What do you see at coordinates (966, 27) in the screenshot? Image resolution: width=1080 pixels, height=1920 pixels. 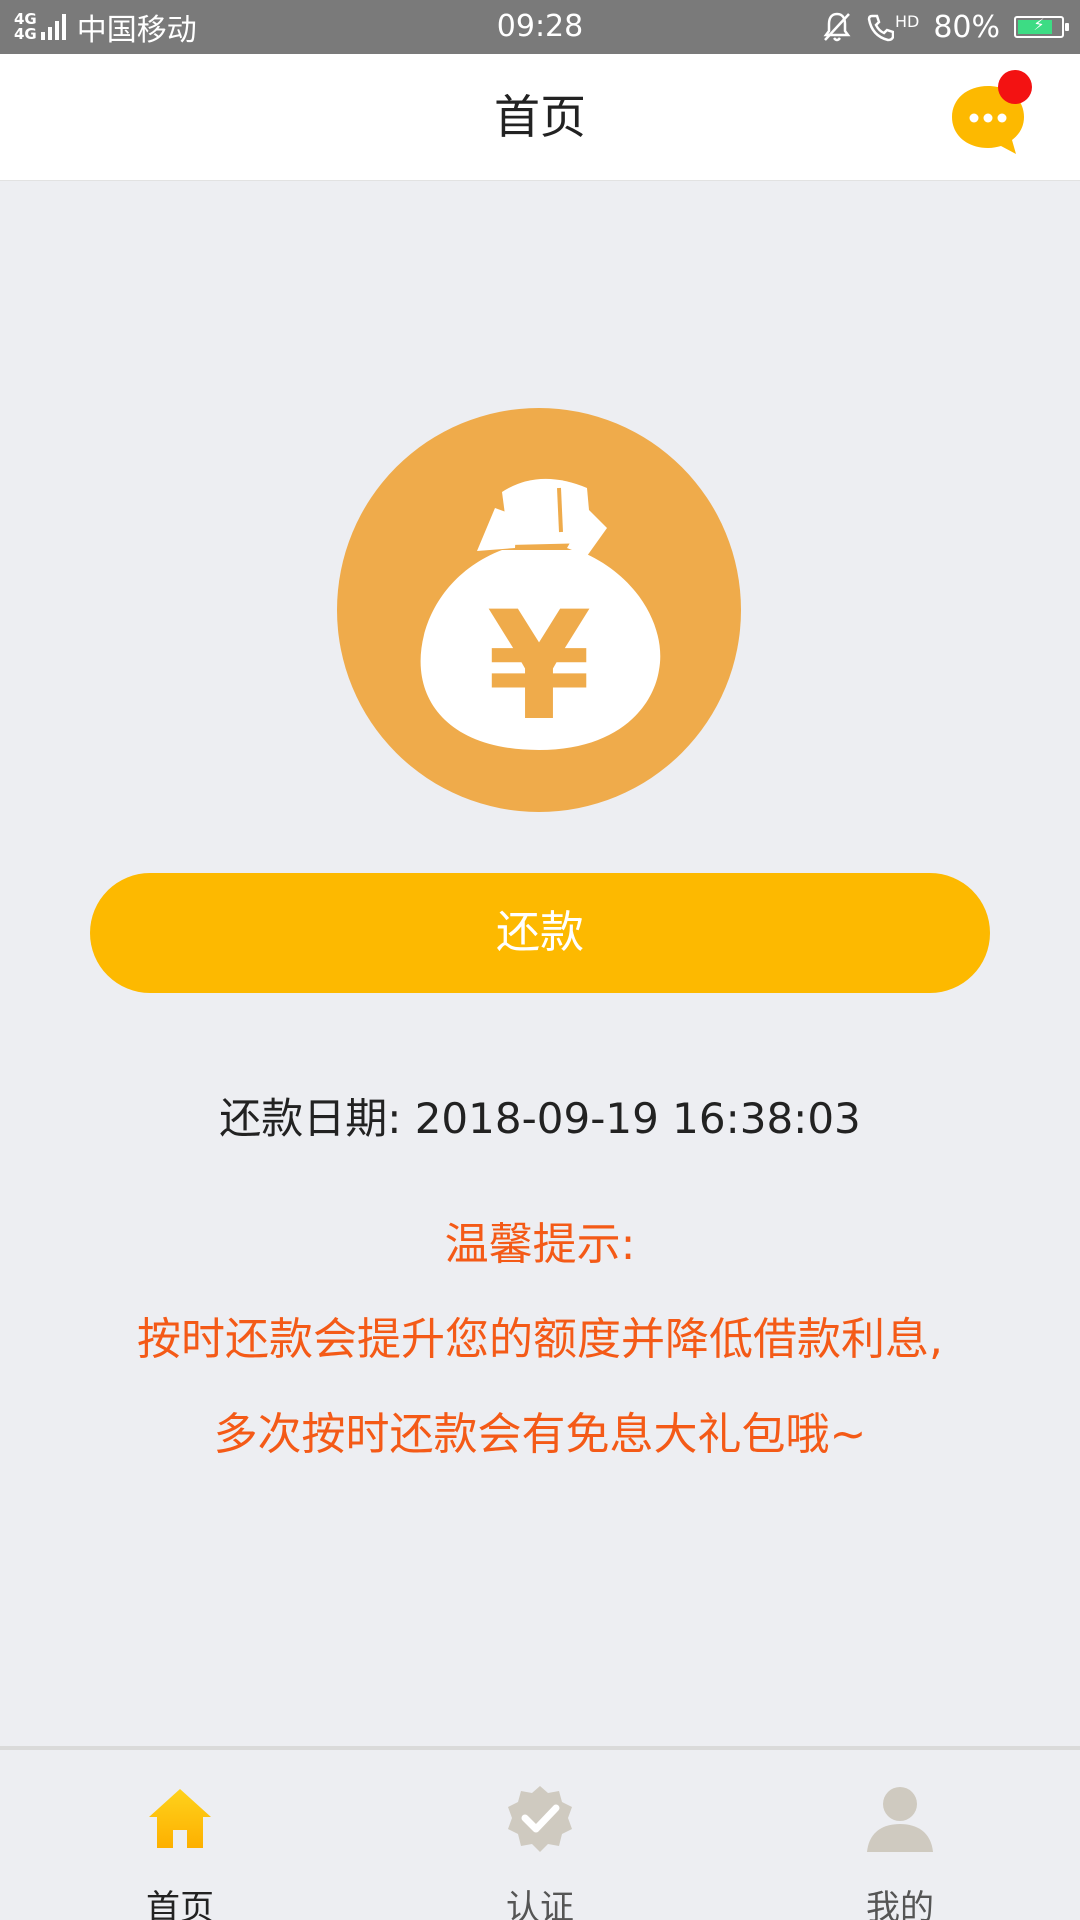 I see `battery-percent: 80%` at bounding box center [966, 27].